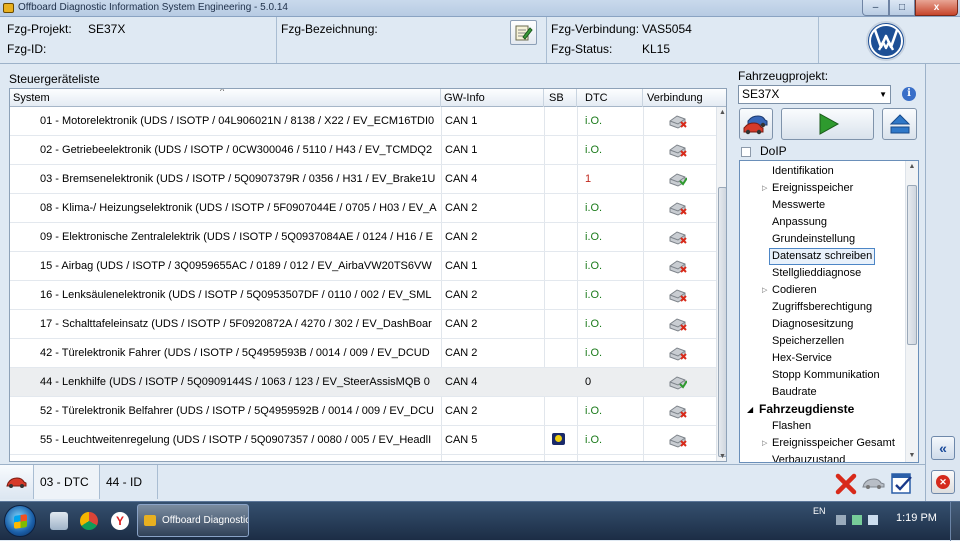 The height and width of the screenshot is (541, 960). Describe the element at coordinates (841, 520) in the screenshot. I see `tray-icon` at that location.